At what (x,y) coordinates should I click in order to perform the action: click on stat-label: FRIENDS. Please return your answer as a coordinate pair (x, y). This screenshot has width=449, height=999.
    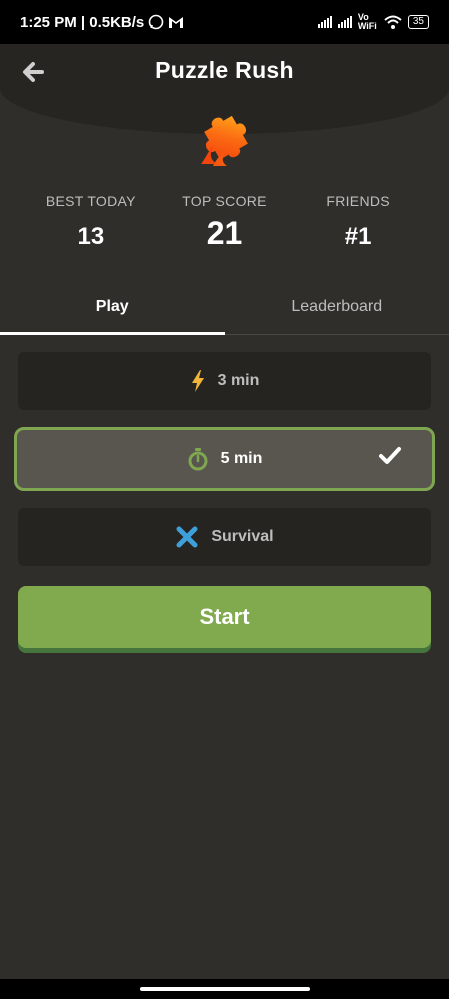
    Looking at the image, I should click on (358, 201).